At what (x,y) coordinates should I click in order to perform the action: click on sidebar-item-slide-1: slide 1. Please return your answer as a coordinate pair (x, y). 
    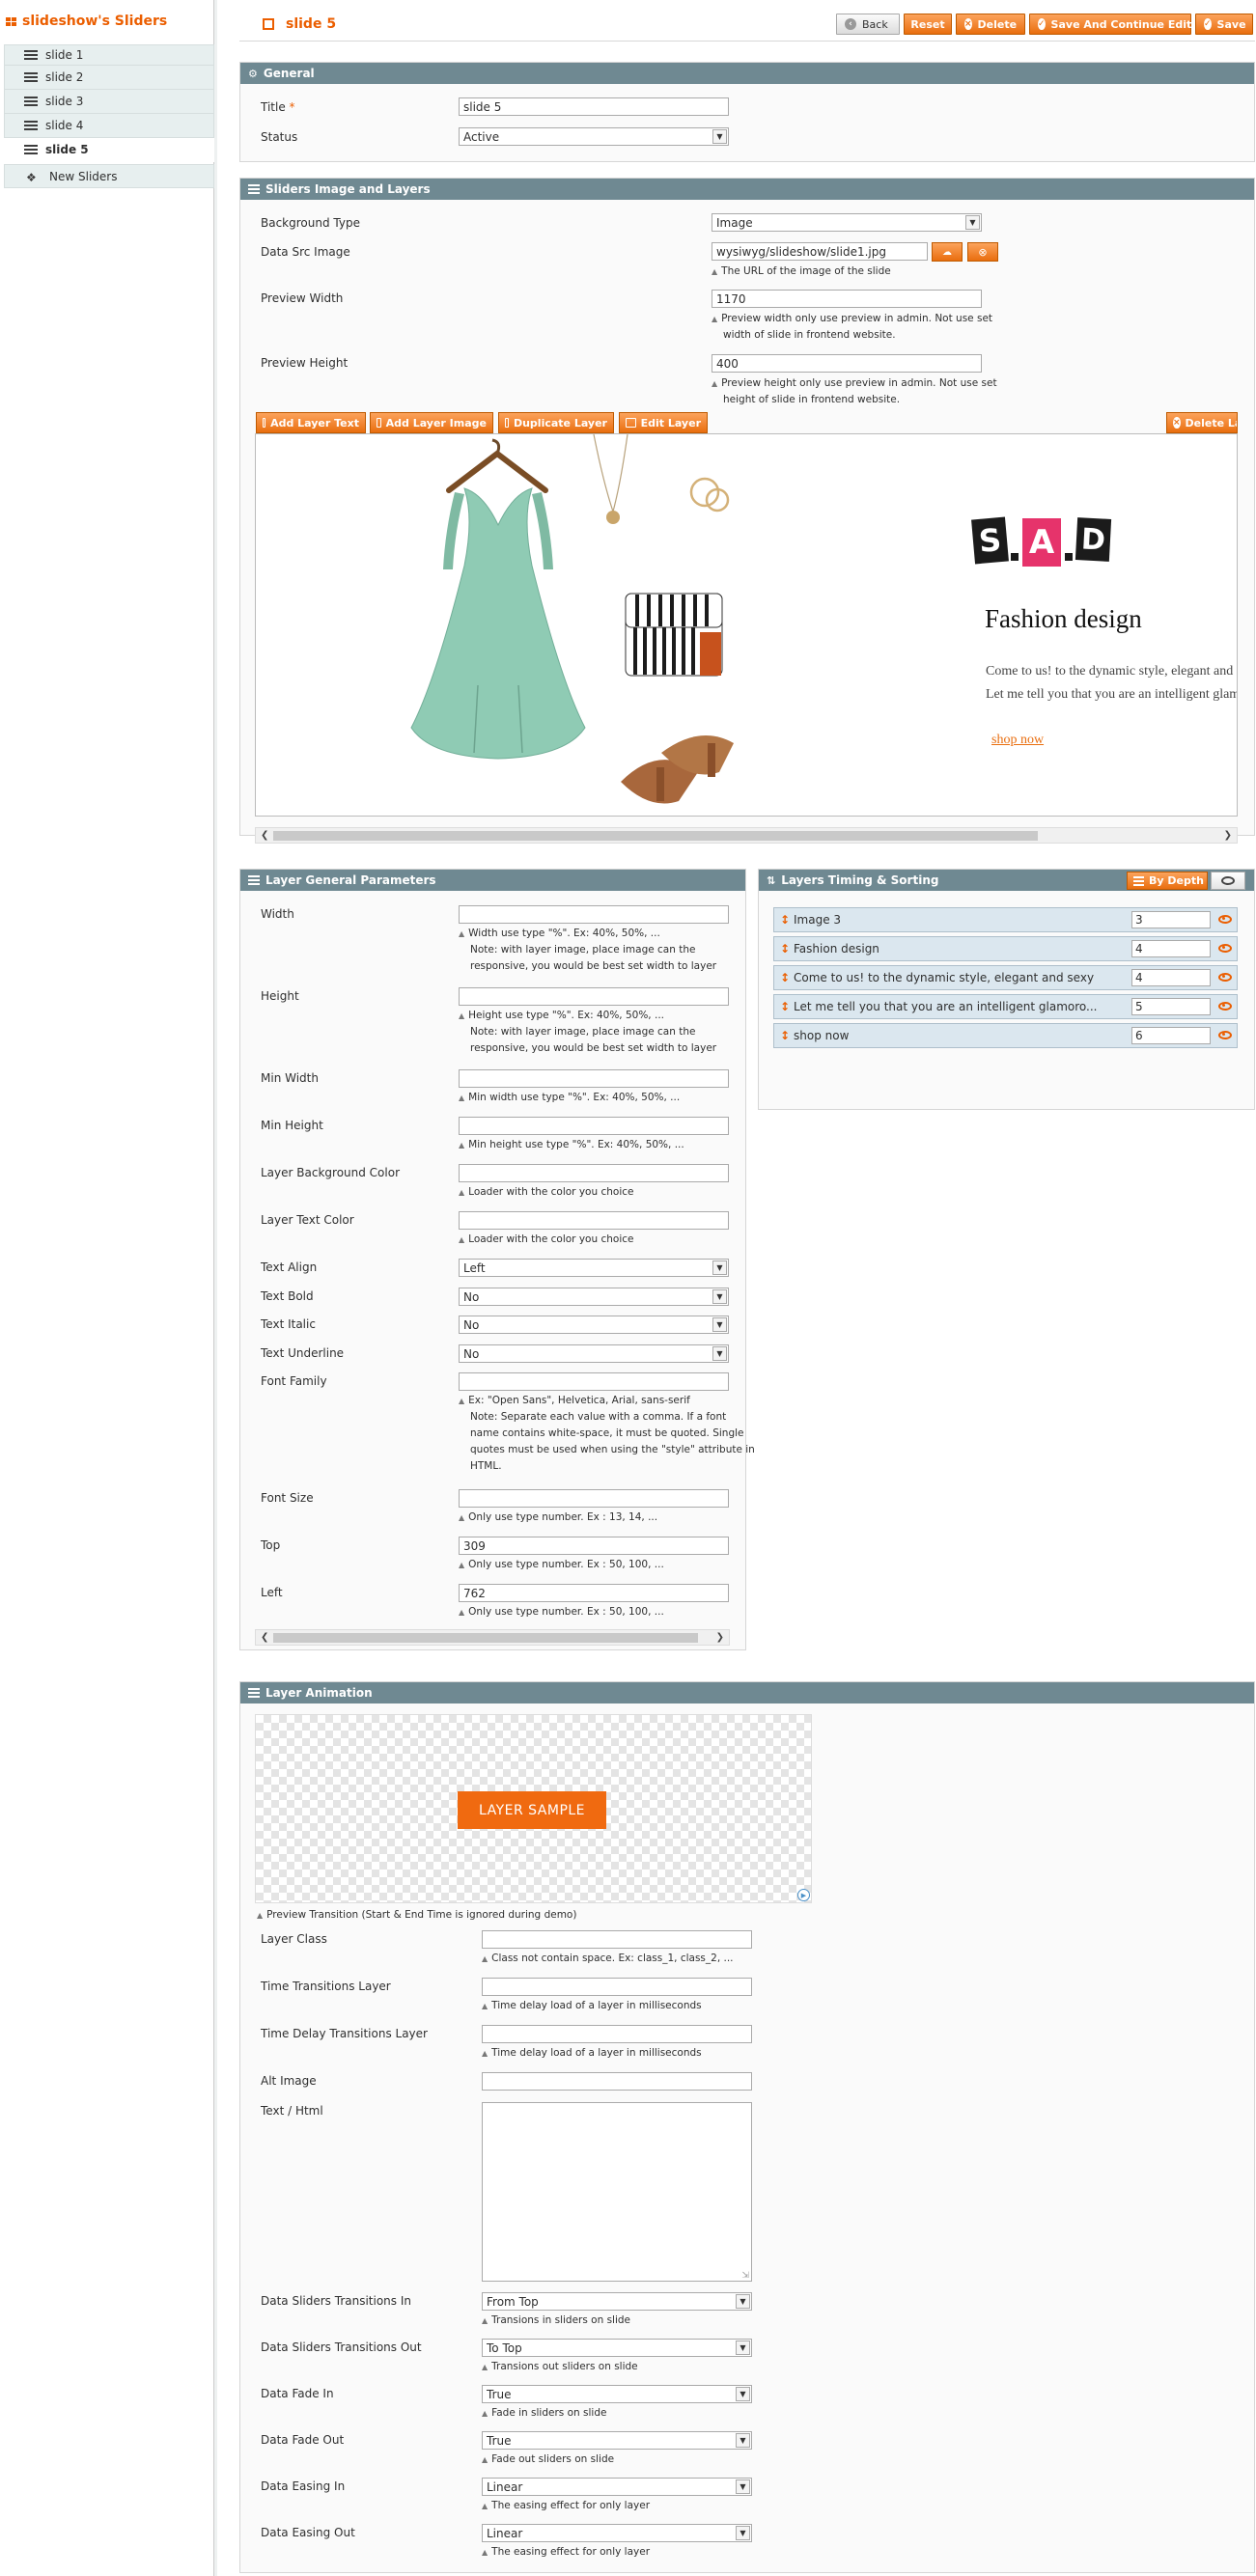
    Looking at the image, I should click on (109, 55).